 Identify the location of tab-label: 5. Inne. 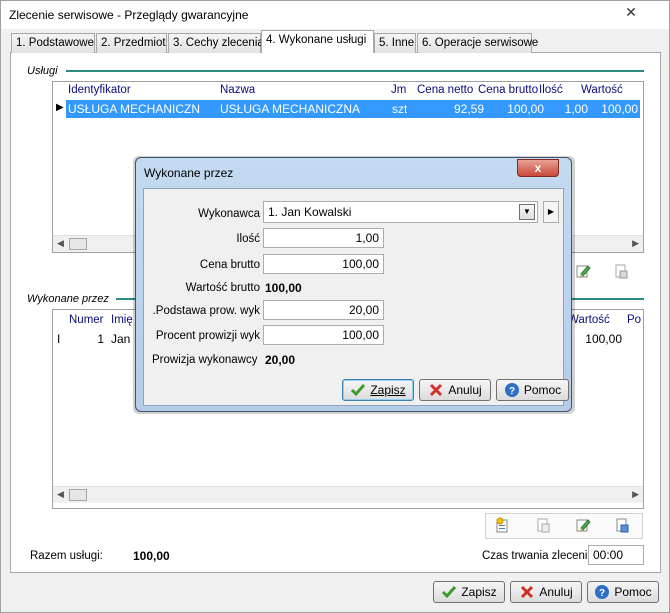
(397, 43).